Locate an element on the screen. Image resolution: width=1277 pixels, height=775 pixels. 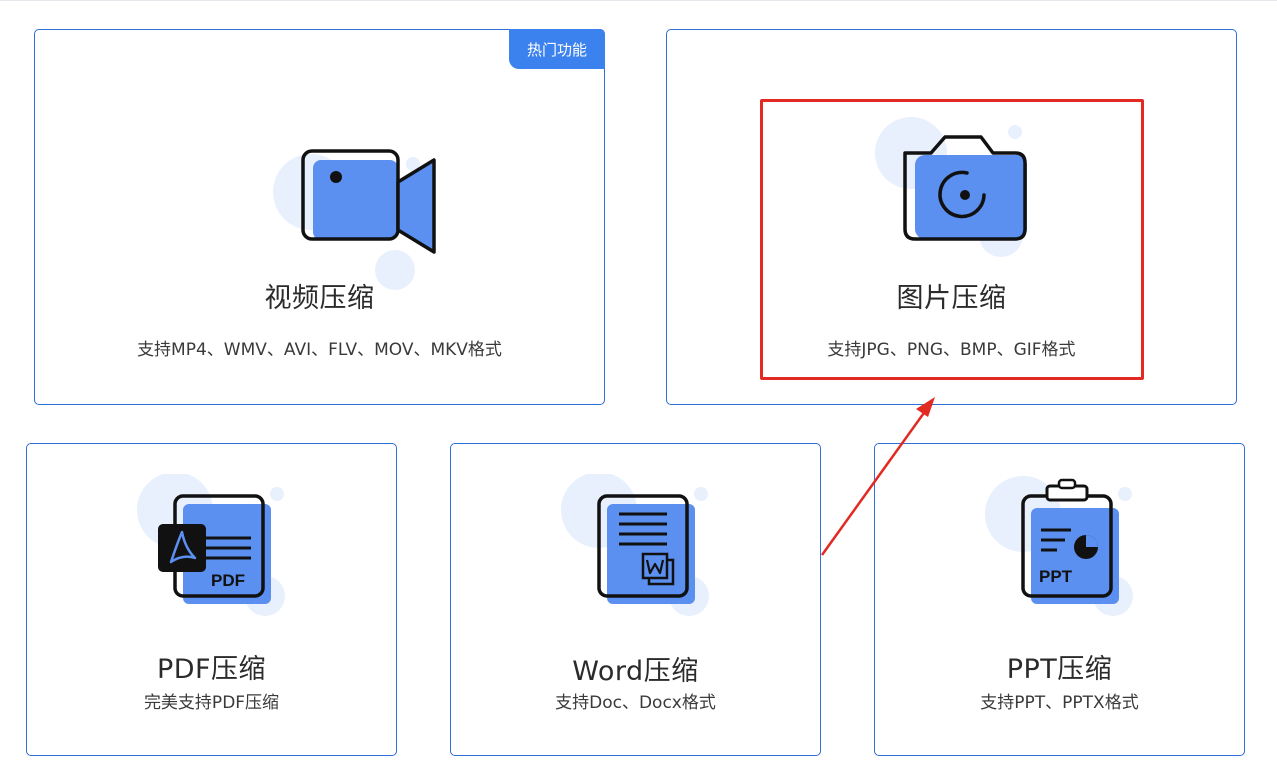
hot-feature-badge: 热门功能 is located at coordinates (557, 49).